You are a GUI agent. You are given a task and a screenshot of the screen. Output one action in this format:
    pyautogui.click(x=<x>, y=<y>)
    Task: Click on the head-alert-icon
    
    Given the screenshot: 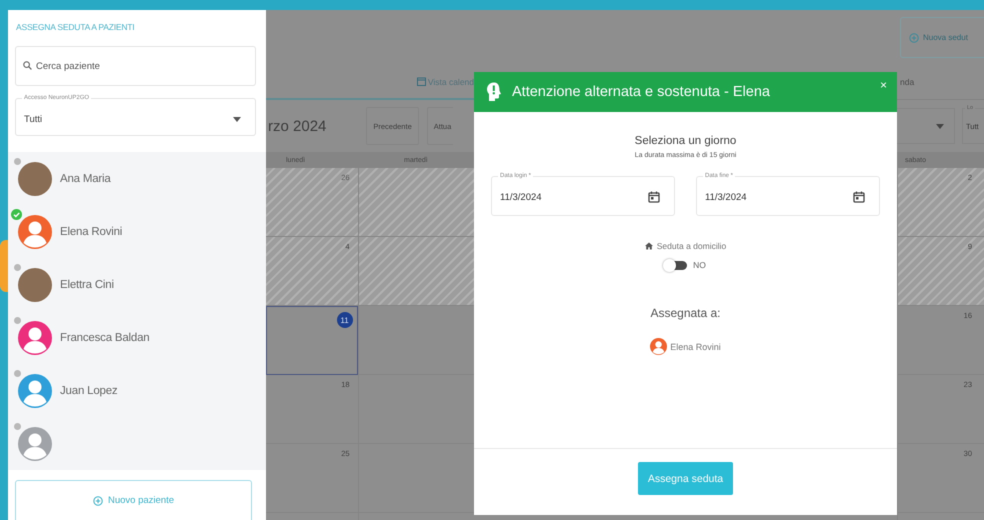 What is the action you would take?
    pyautogui.click(x=494, y=92)
    